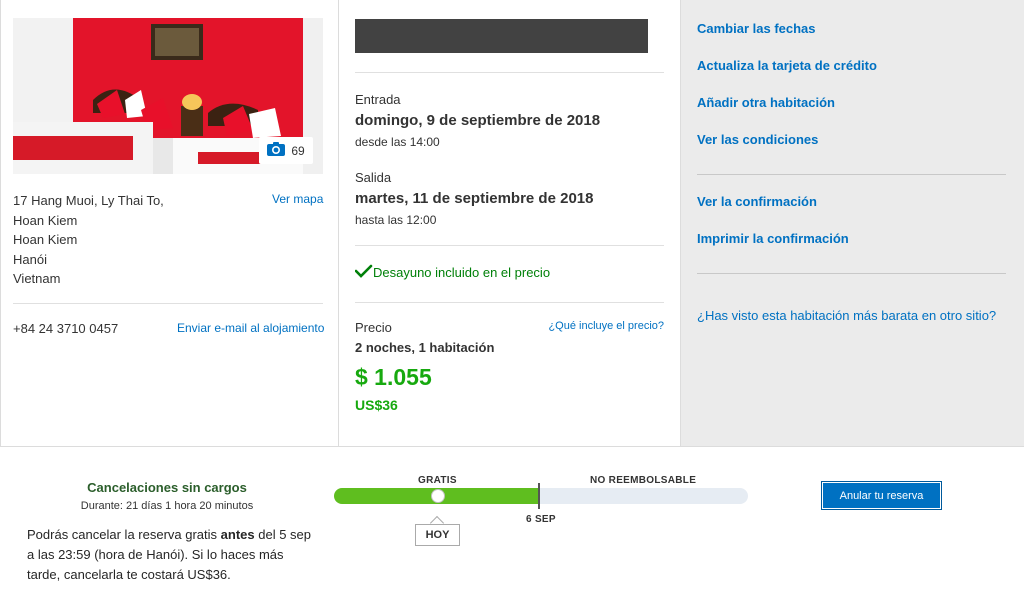 The image size is (1024, 596). What do you see at coordinates (539, 496) in the screenshot?
I see `deadline-tick` at bounding box center [539, 496].